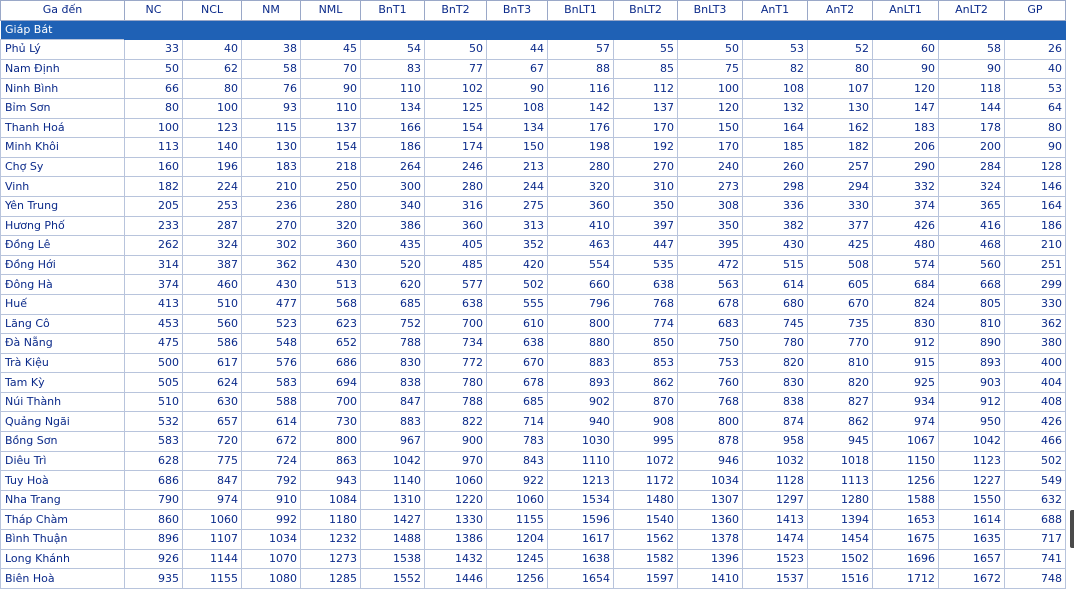 The image size is (1074, 593). Describe the element at coordinates (330, 441) in the screenshot. I see `fare-cell: 800` at that location.